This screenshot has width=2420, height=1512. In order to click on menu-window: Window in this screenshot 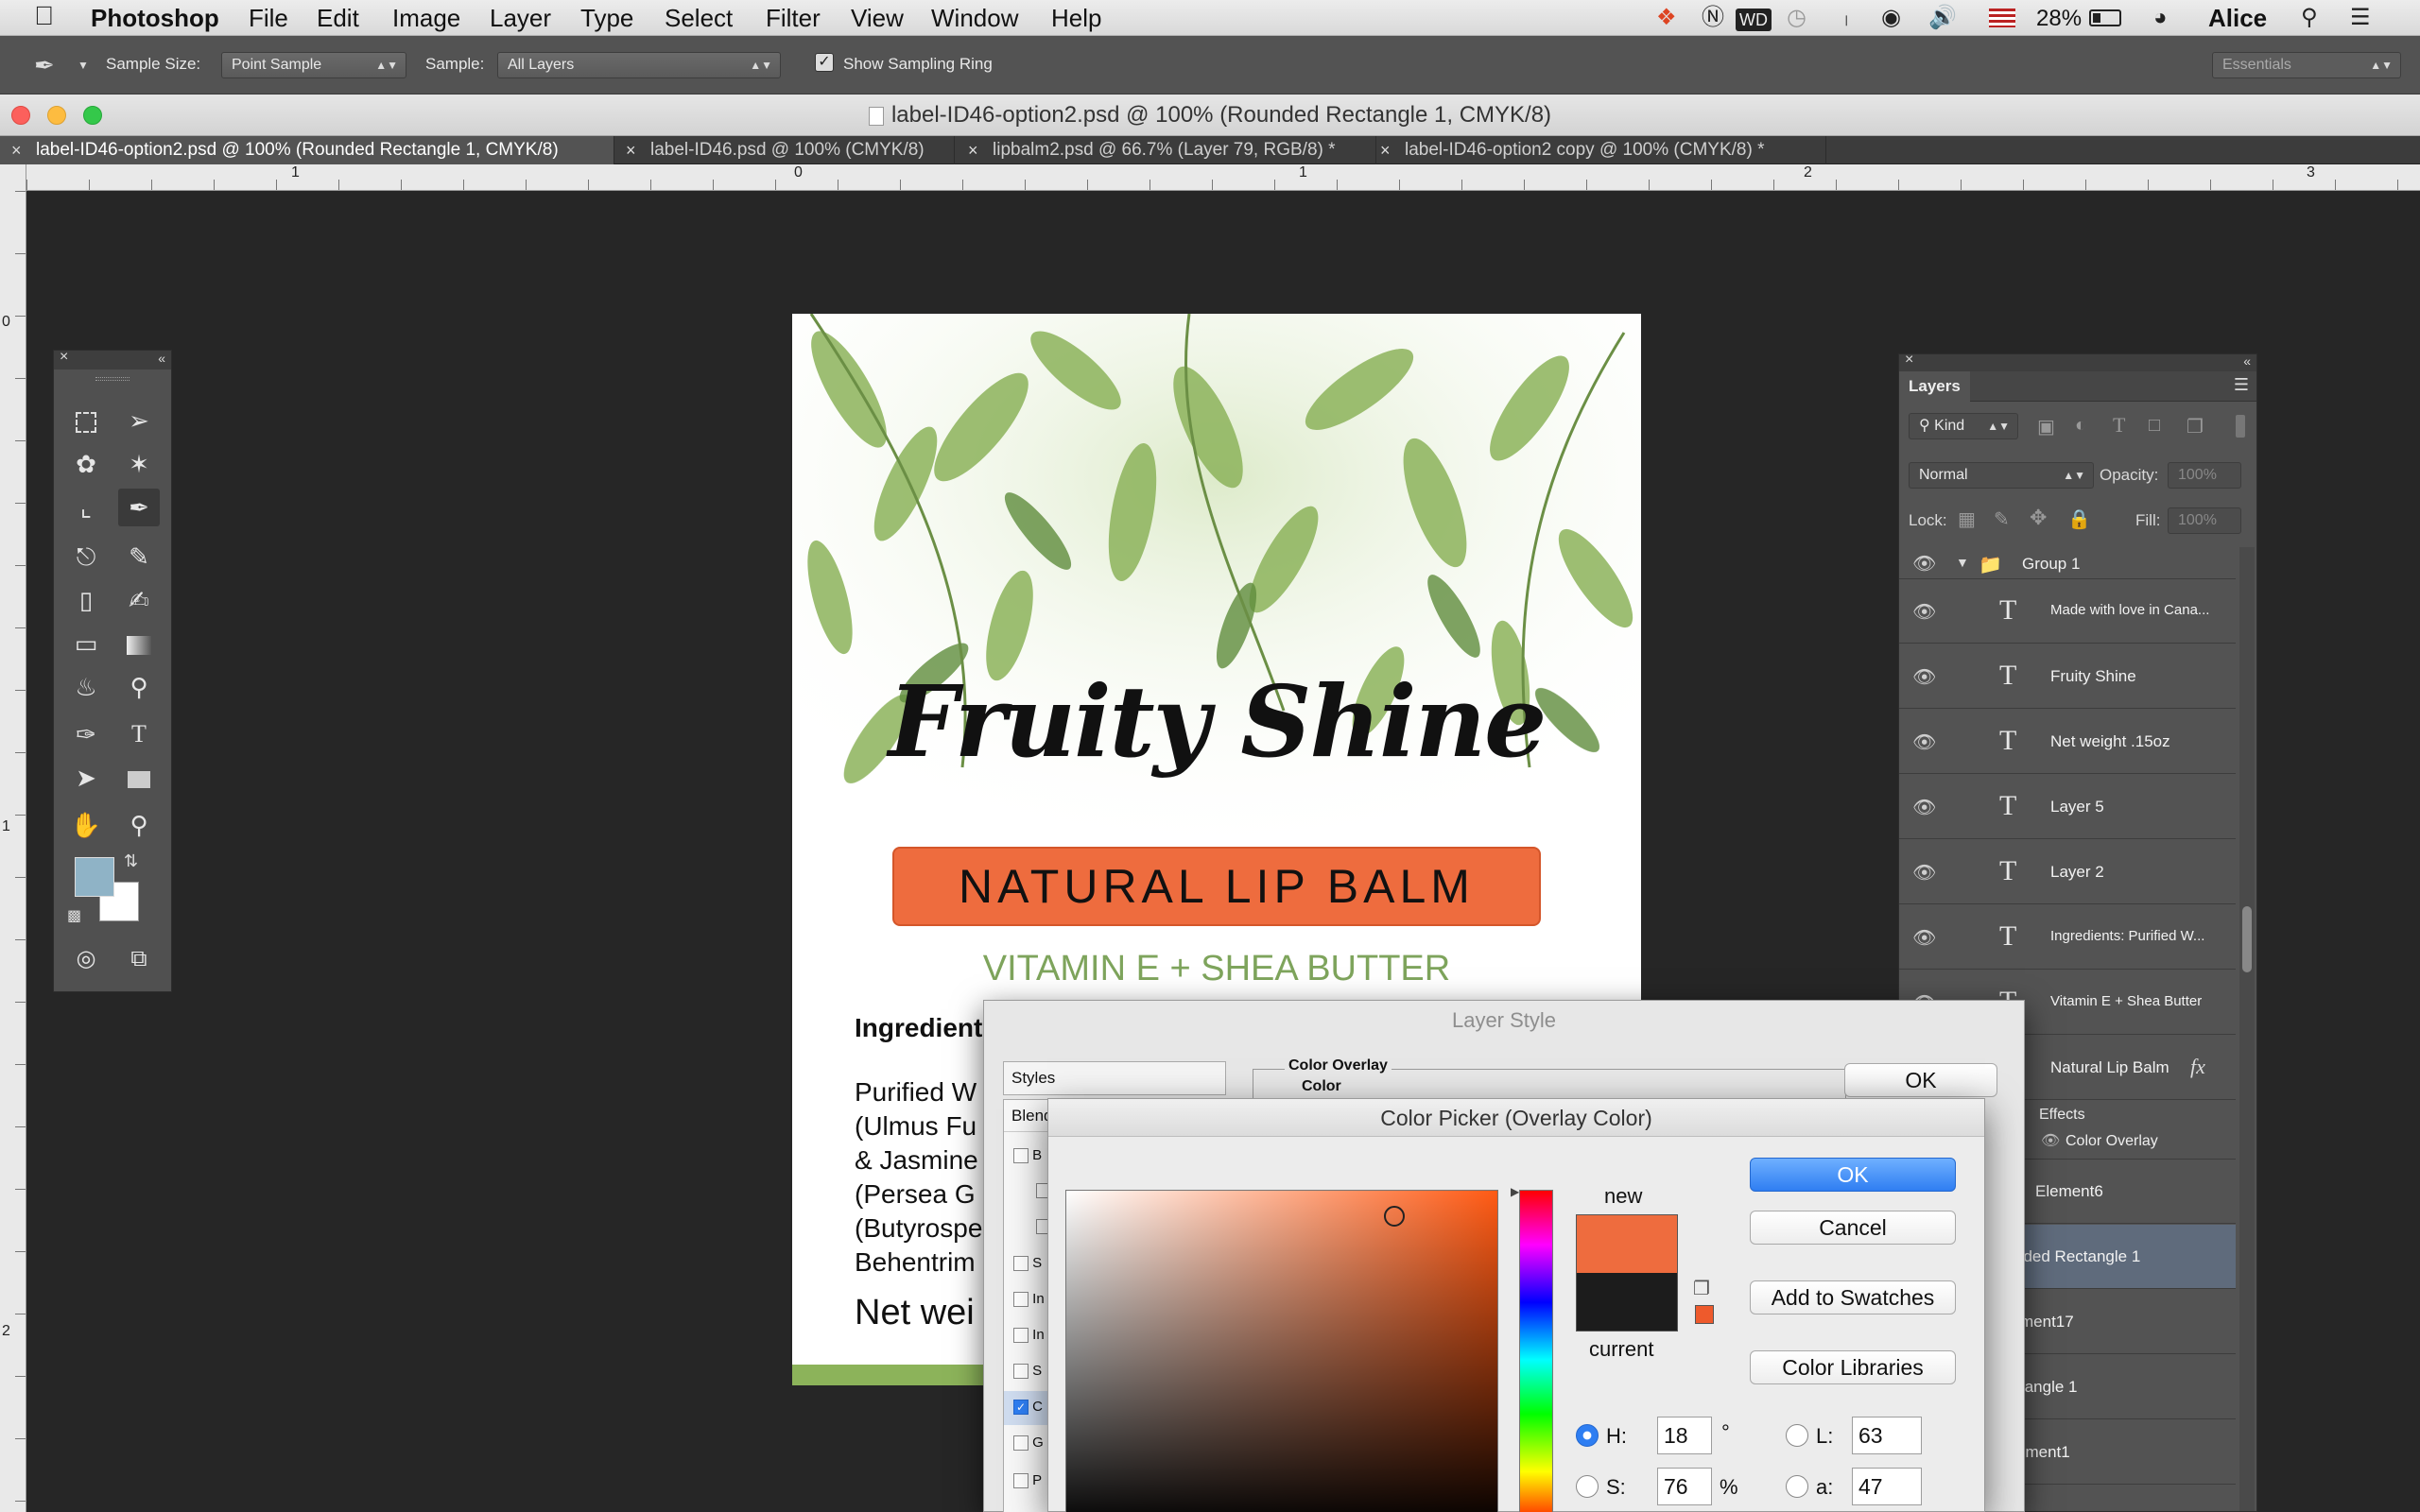, I will do `click(975, 18)`.